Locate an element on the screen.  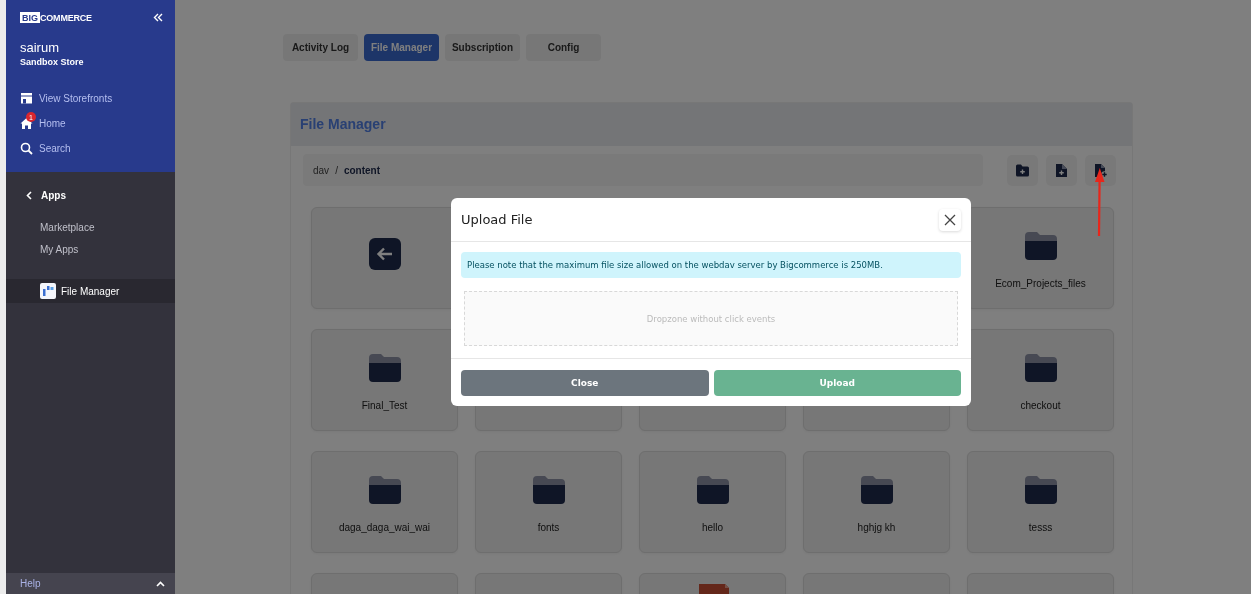
search-icon is located at coordinates (26, 148).